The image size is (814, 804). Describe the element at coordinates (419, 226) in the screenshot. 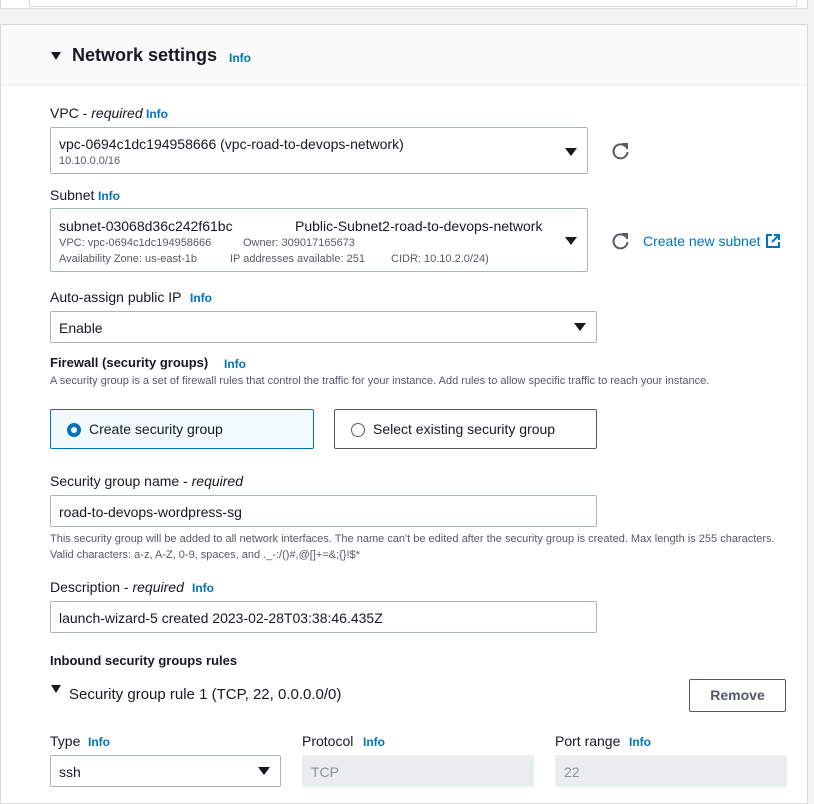

I see `subnet-name: Public-Subnet2-road-to-devops-network` at that location.